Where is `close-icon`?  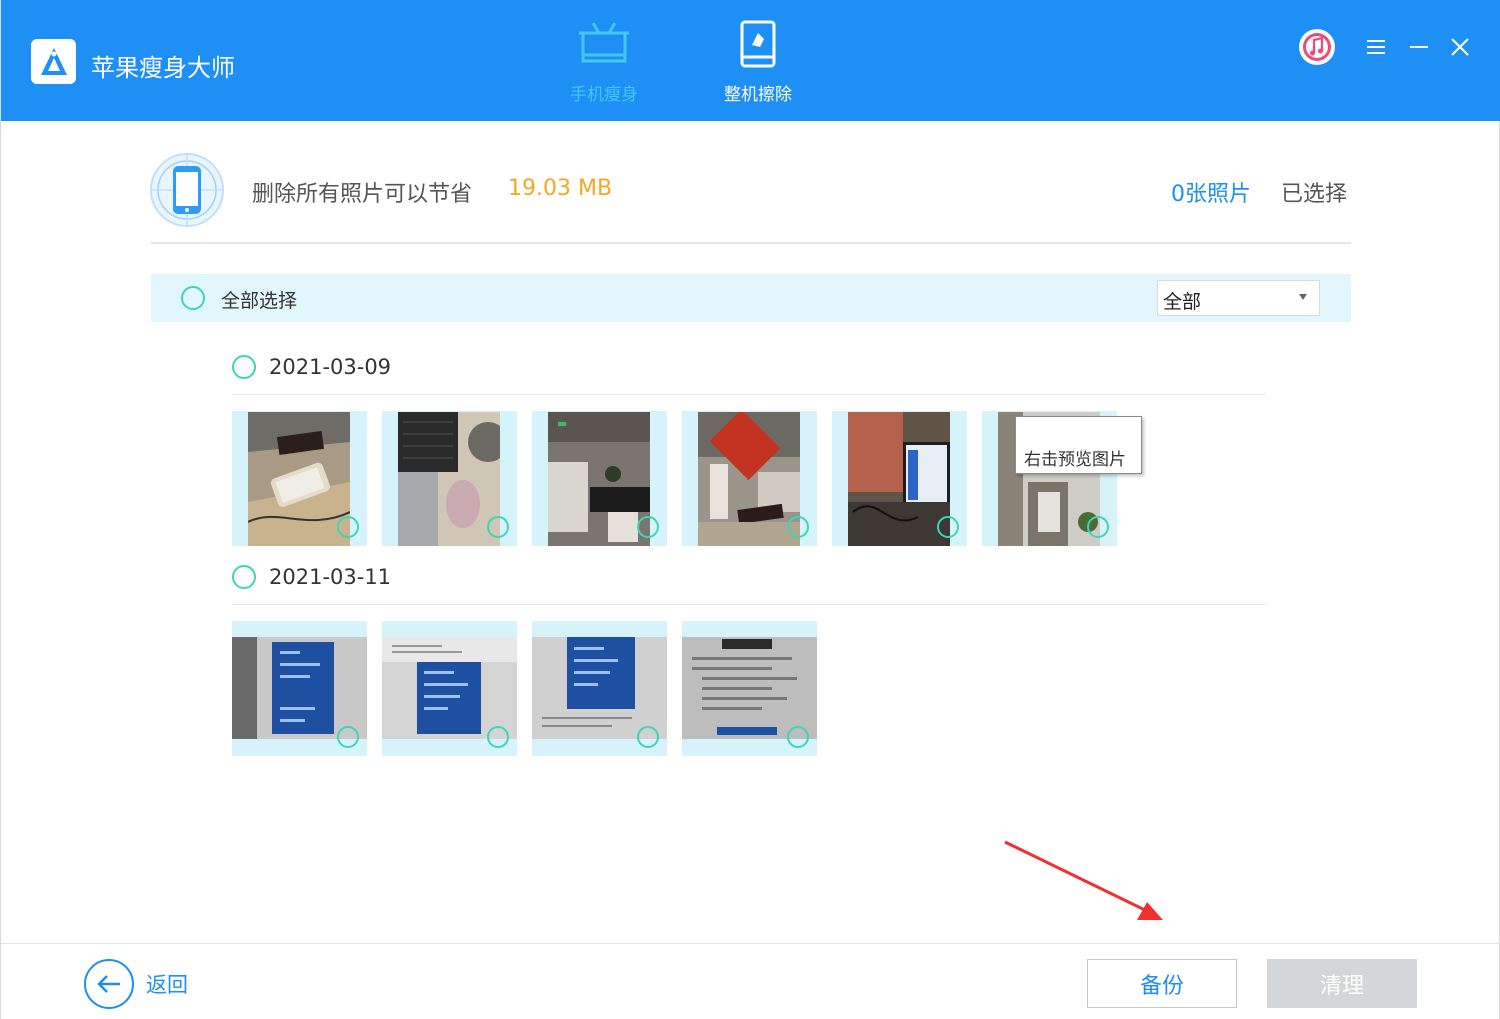
close-icon is located at coordinates (1460, 47).